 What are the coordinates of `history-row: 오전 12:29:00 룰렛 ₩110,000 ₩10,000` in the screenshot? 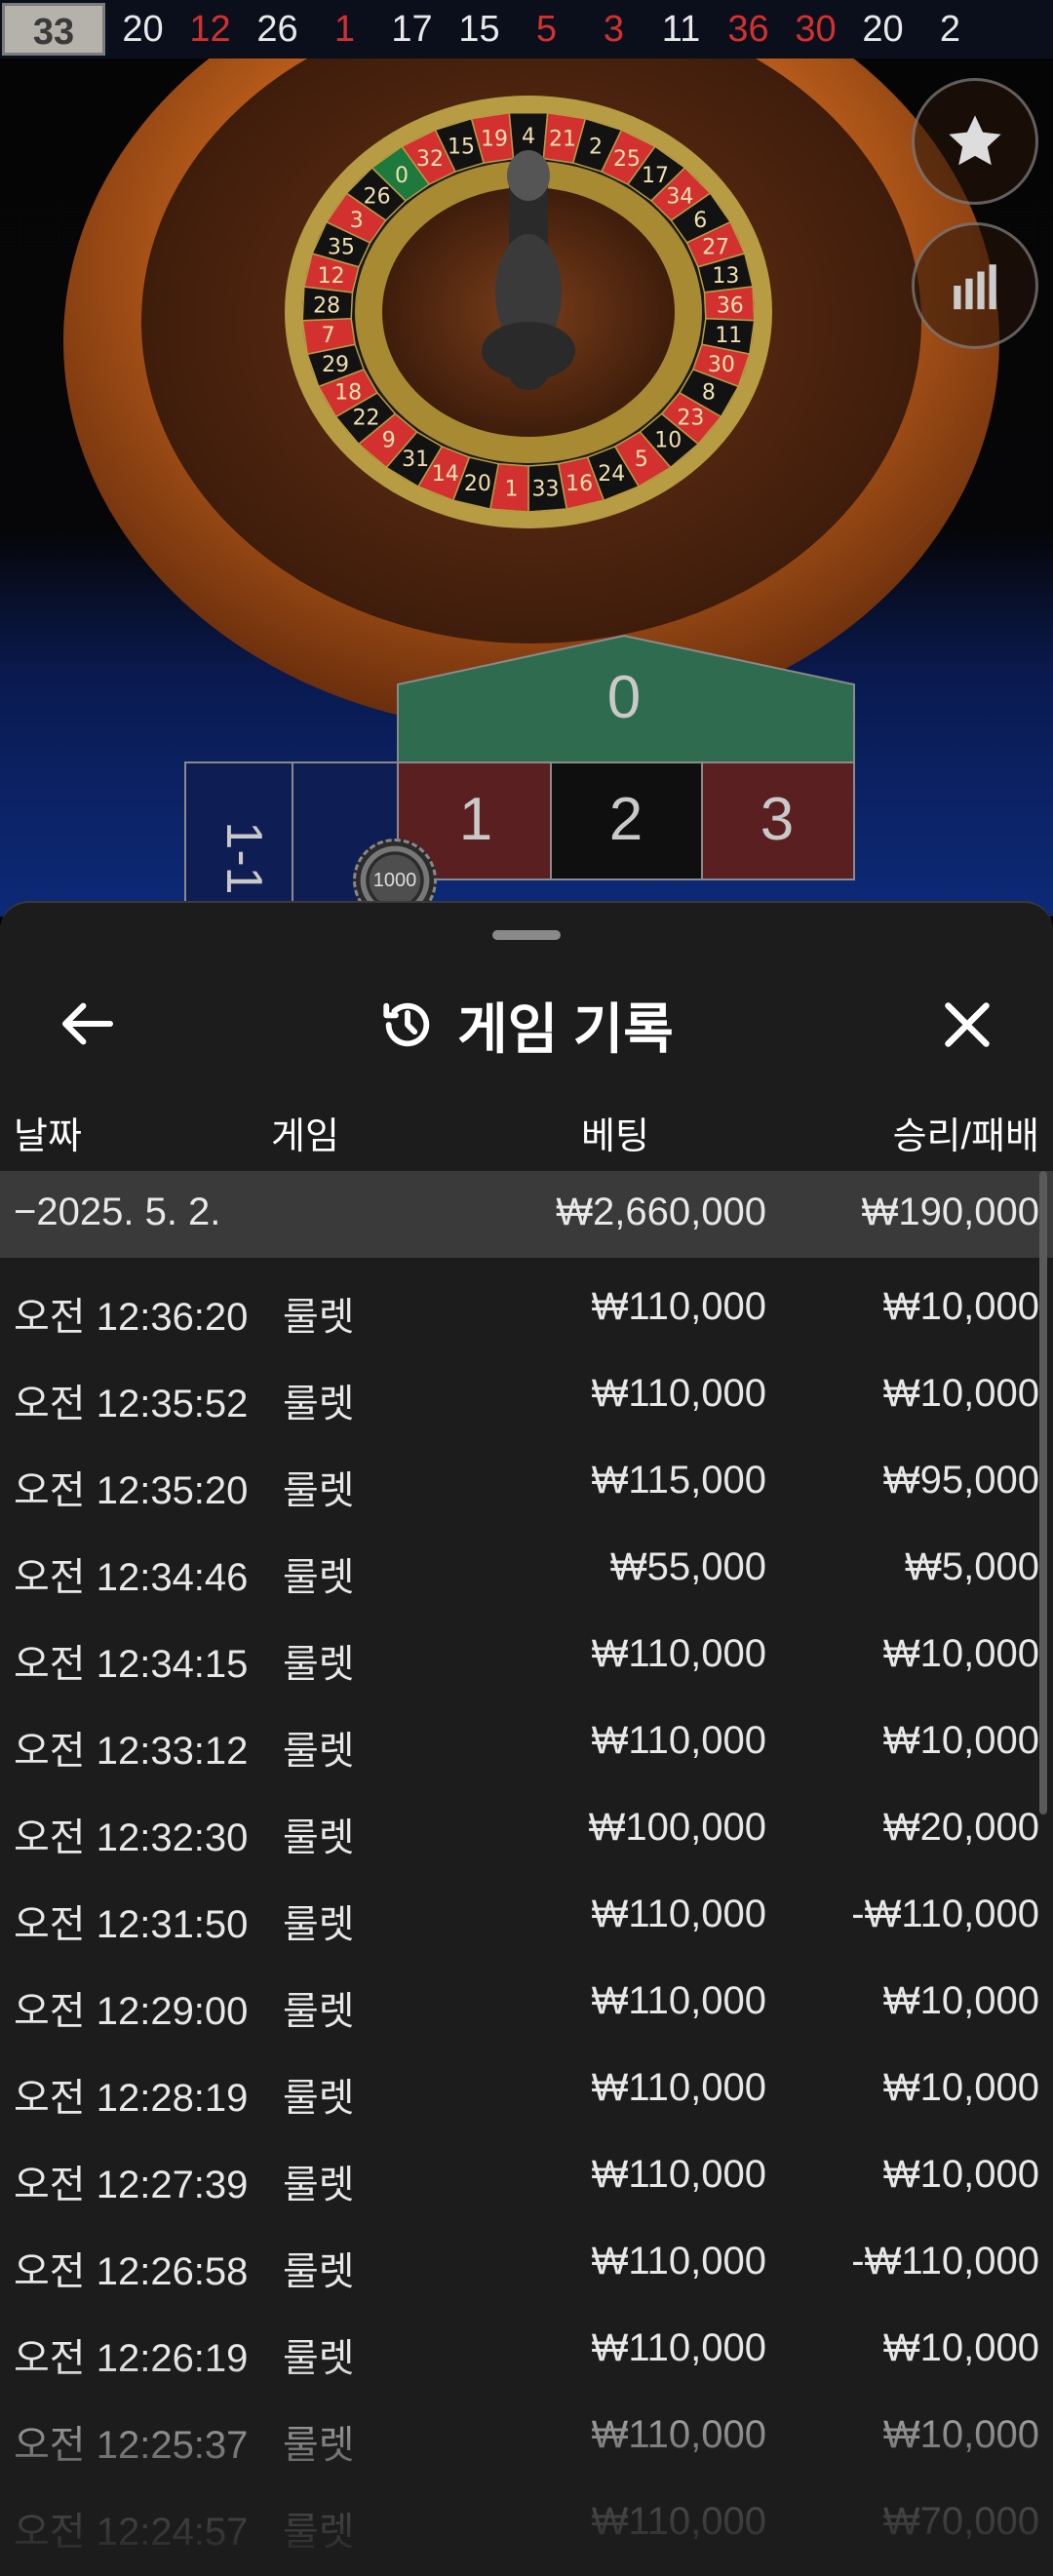 It's located at (526, 2003).